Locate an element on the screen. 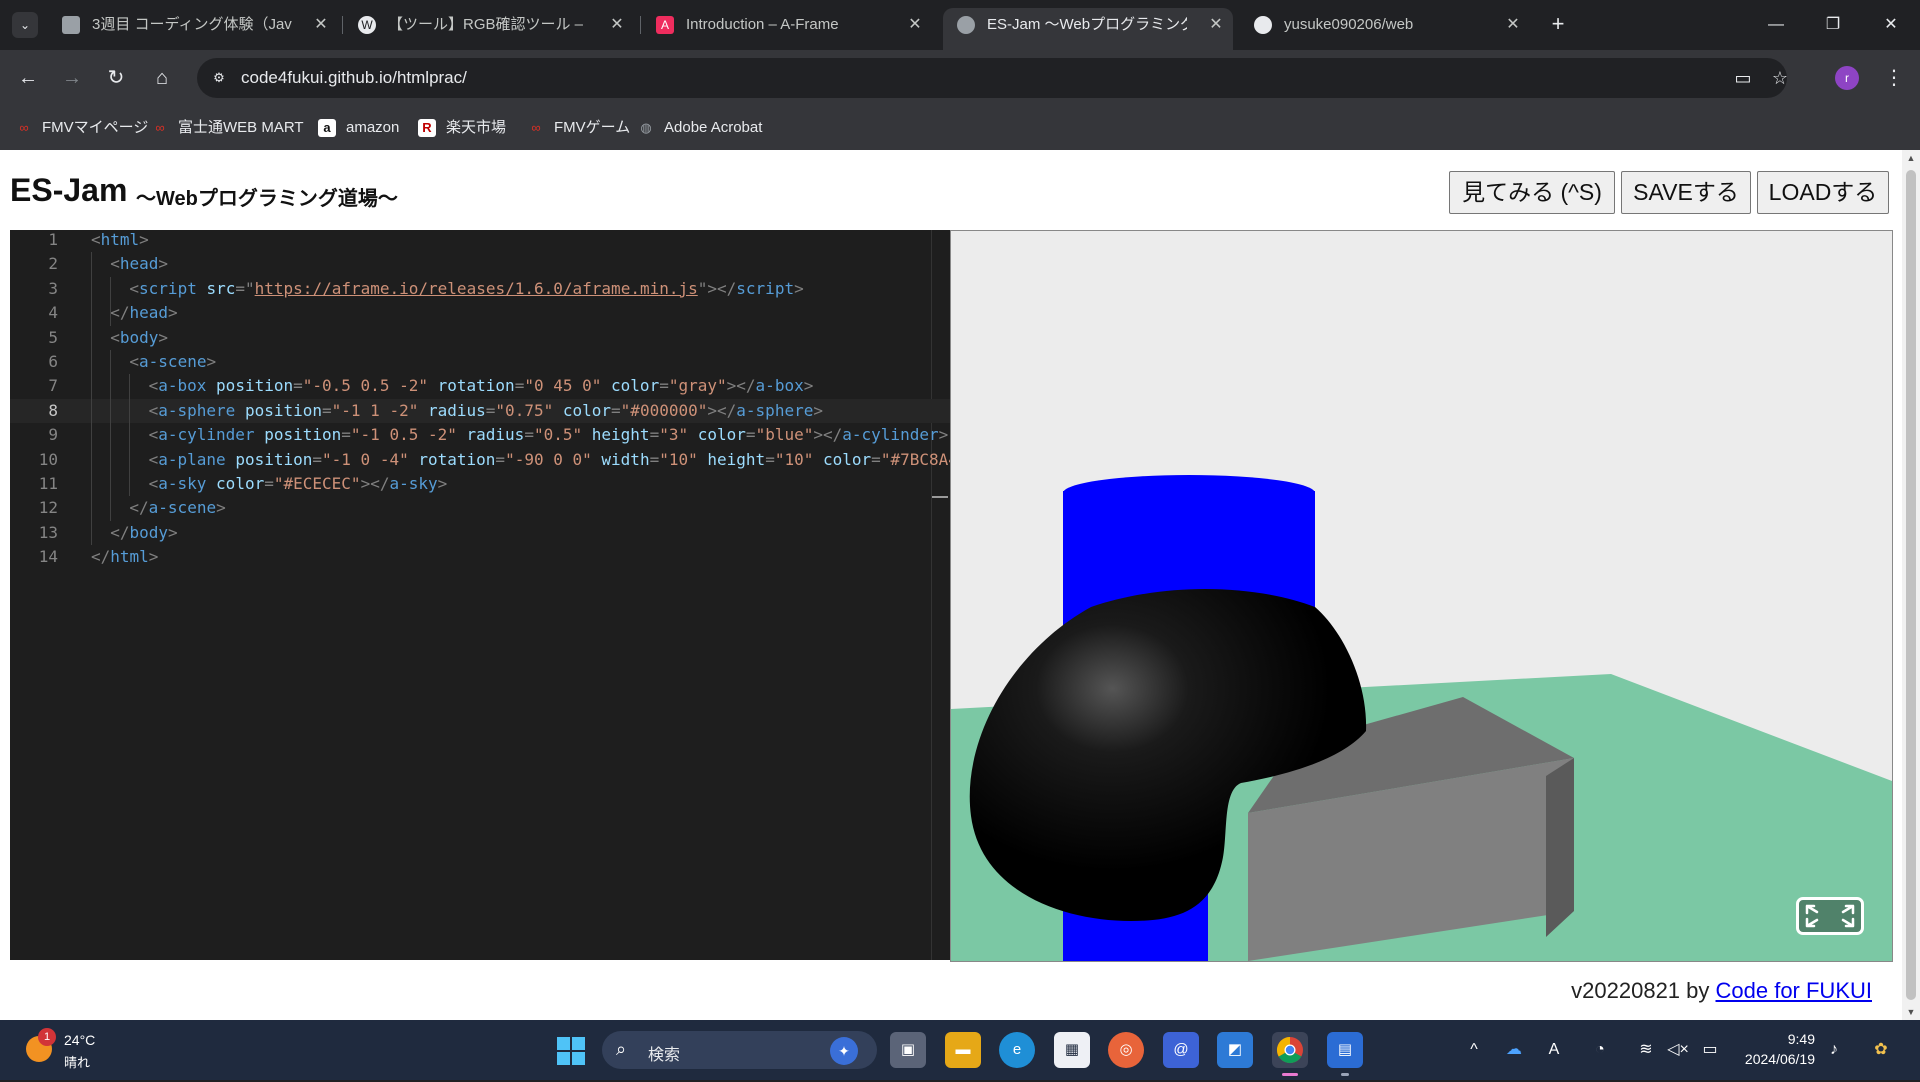 The height and width of the screenshot is (1082, 1920). code-text: <body> is located at coordinates (139, 338).